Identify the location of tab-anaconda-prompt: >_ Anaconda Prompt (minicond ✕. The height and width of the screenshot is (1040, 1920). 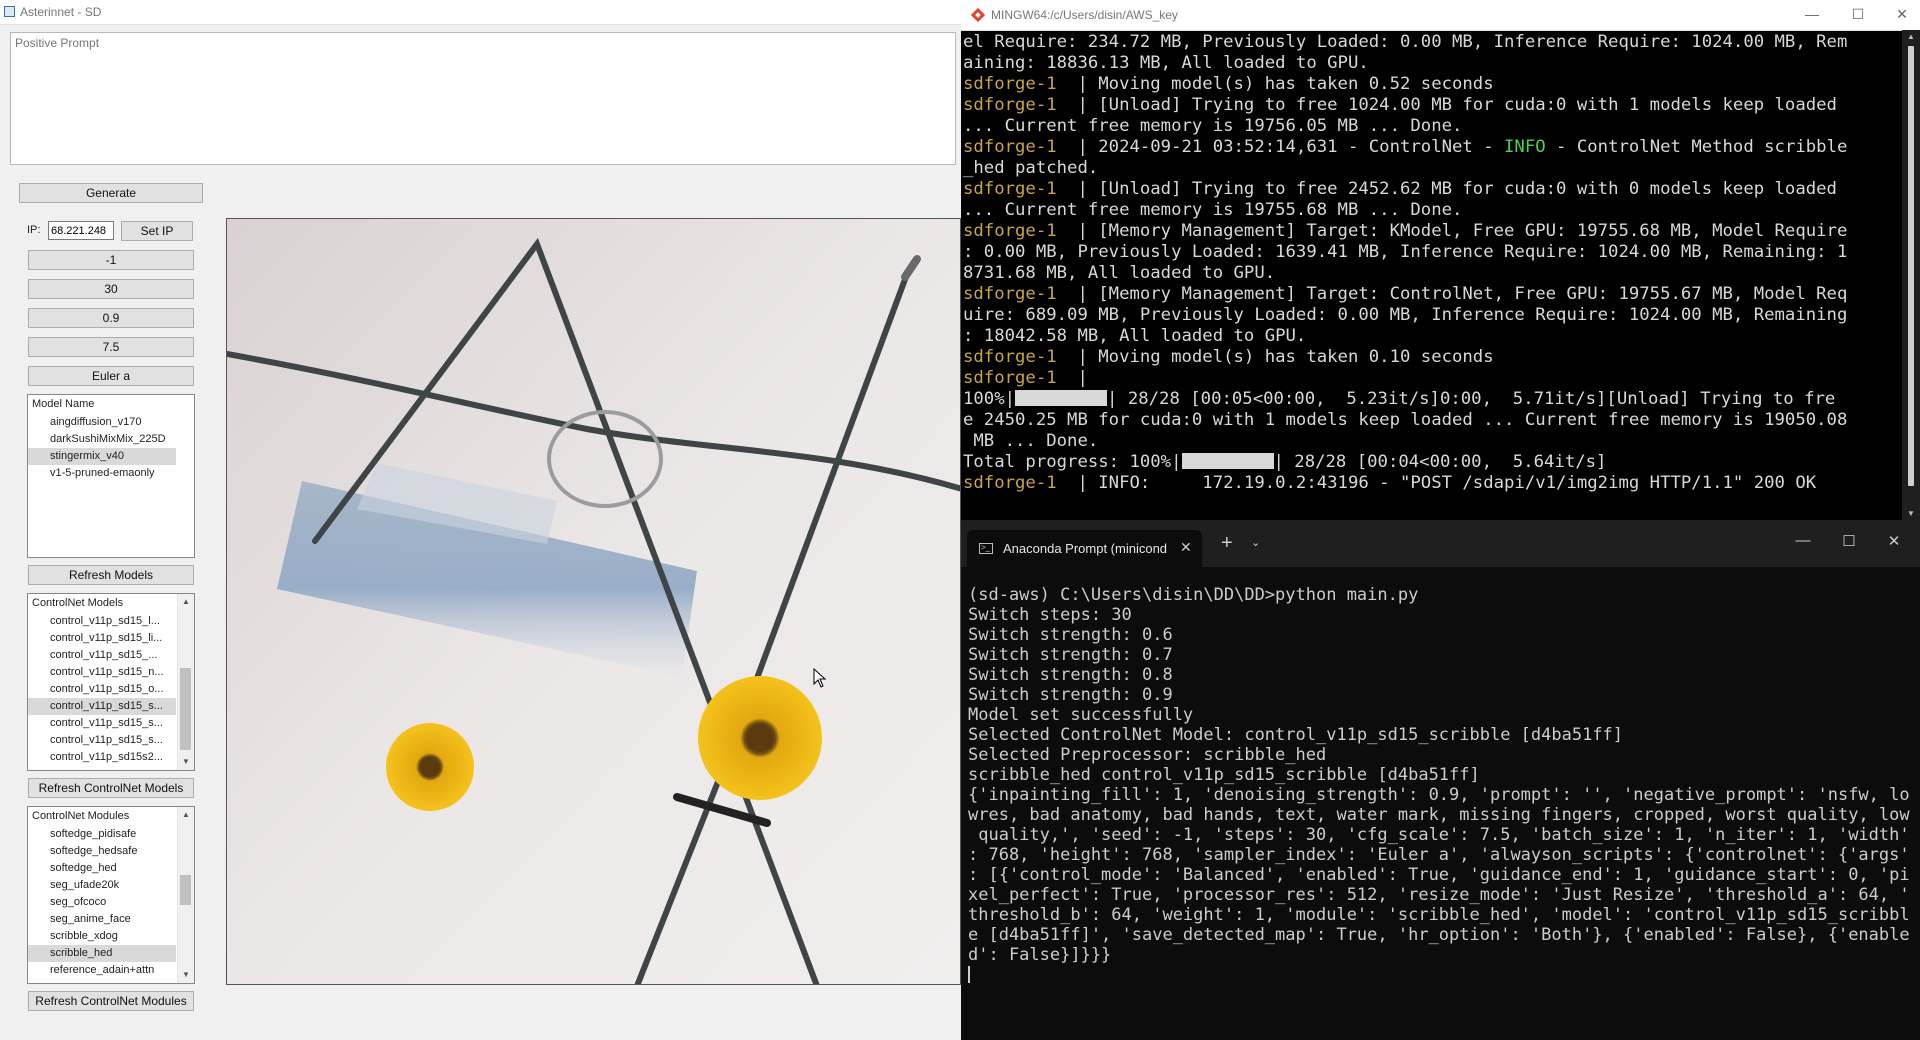
(1084, 548).